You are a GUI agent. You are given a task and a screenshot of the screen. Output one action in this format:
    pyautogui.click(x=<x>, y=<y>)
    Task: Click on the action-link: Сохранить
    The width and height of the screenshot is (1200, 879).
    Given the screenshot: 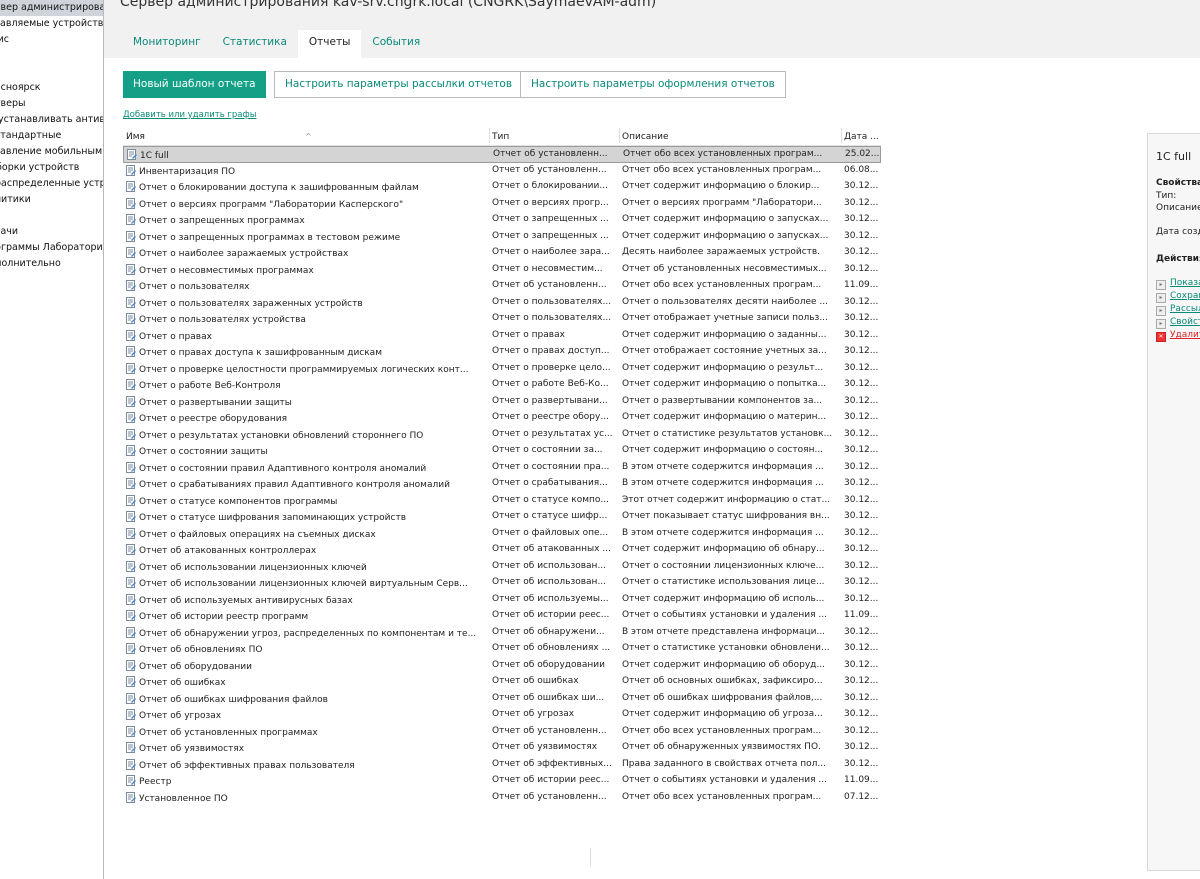 What is the action you would take?
    pyautogui.click(x=1185, y=296)
    